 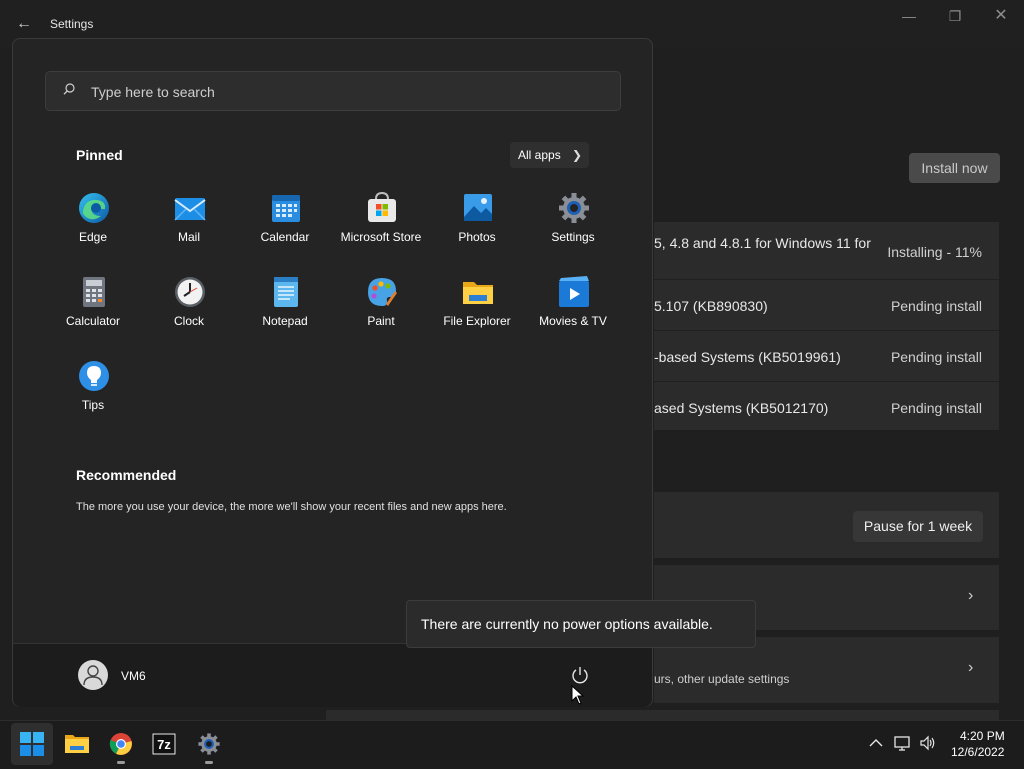 I want to click on pinned-app-clock: Clock, so click(x=189, y=310).